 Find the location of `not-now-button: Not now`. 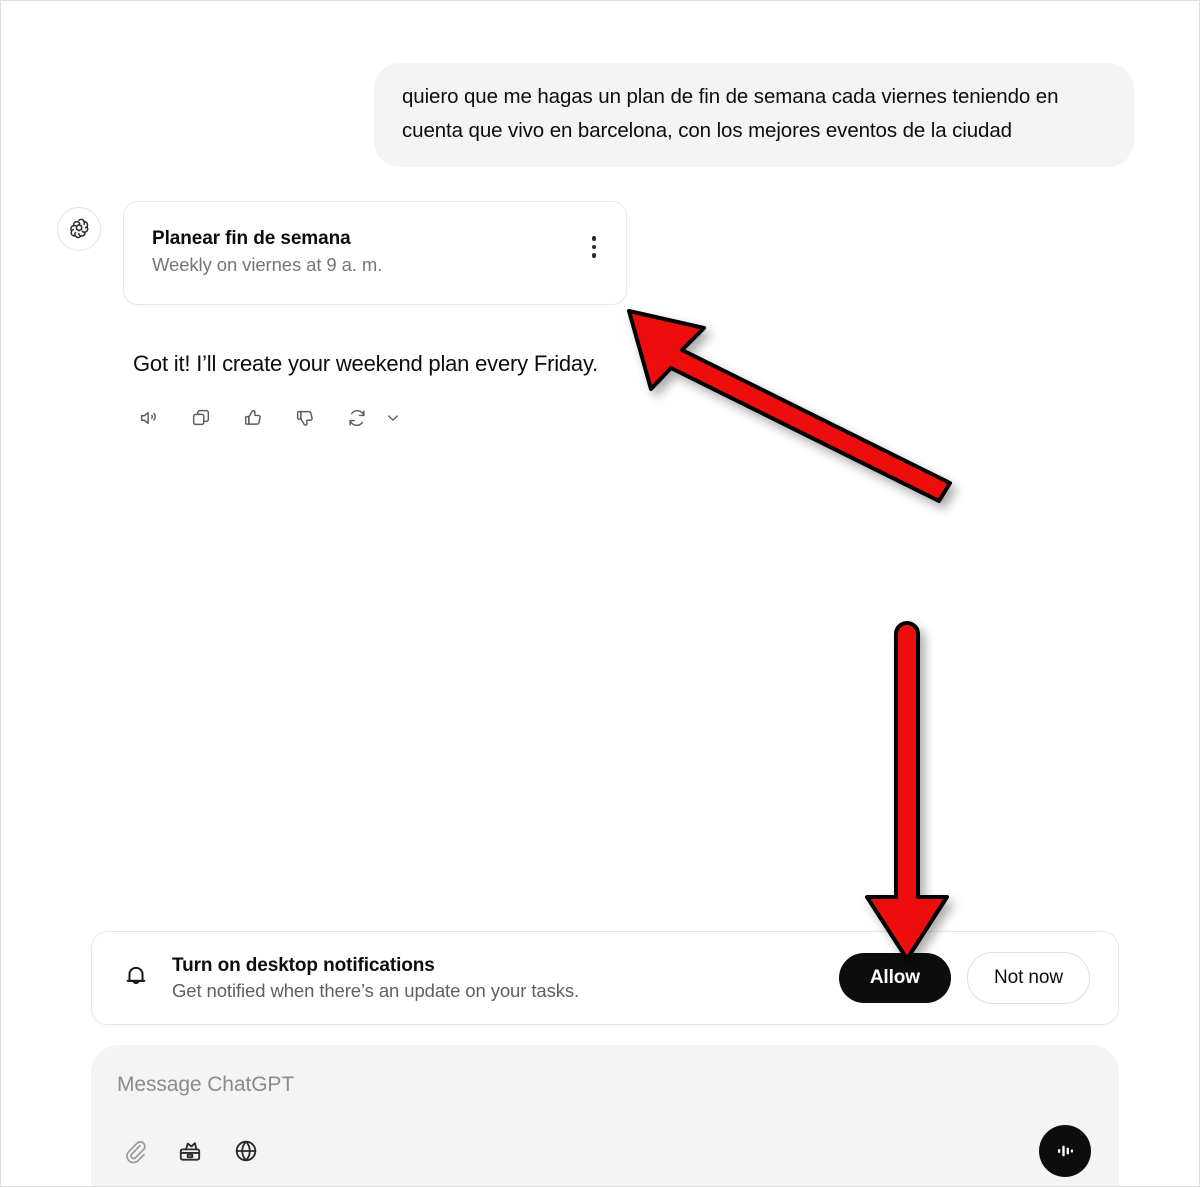

not-now-button: Not now is located at coordinates (1028, 978).